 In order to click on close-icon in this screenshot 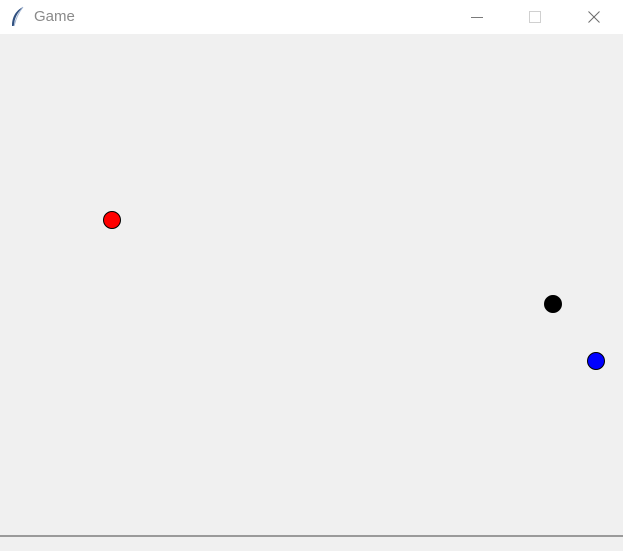, I will do `click(594, 17)`.